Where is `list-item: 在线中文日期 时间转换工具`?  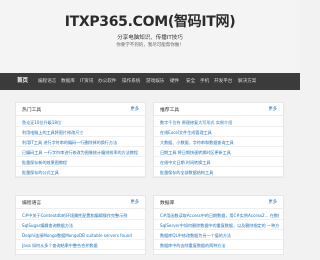 list-item: 在线中文日期 时间转换工具 is located at coordinates (218, 162).